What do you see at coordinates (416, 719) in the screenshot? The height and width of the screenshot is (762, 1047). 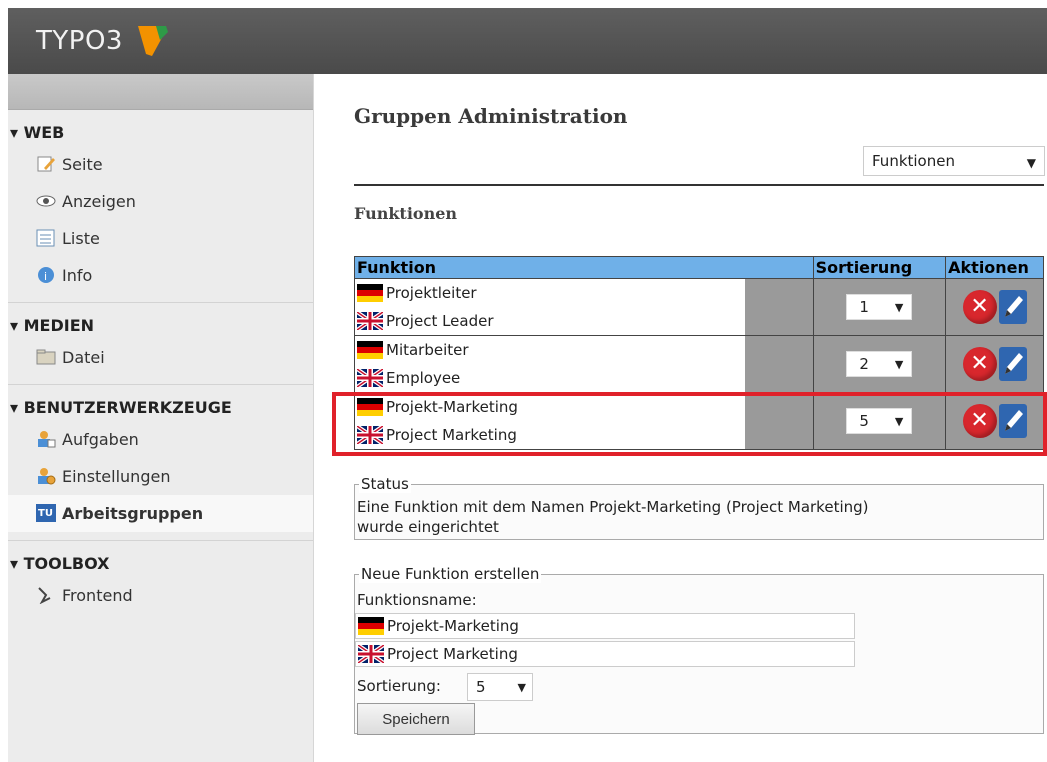 I see `save-button: Speichern` at bounding box center [416, 719].